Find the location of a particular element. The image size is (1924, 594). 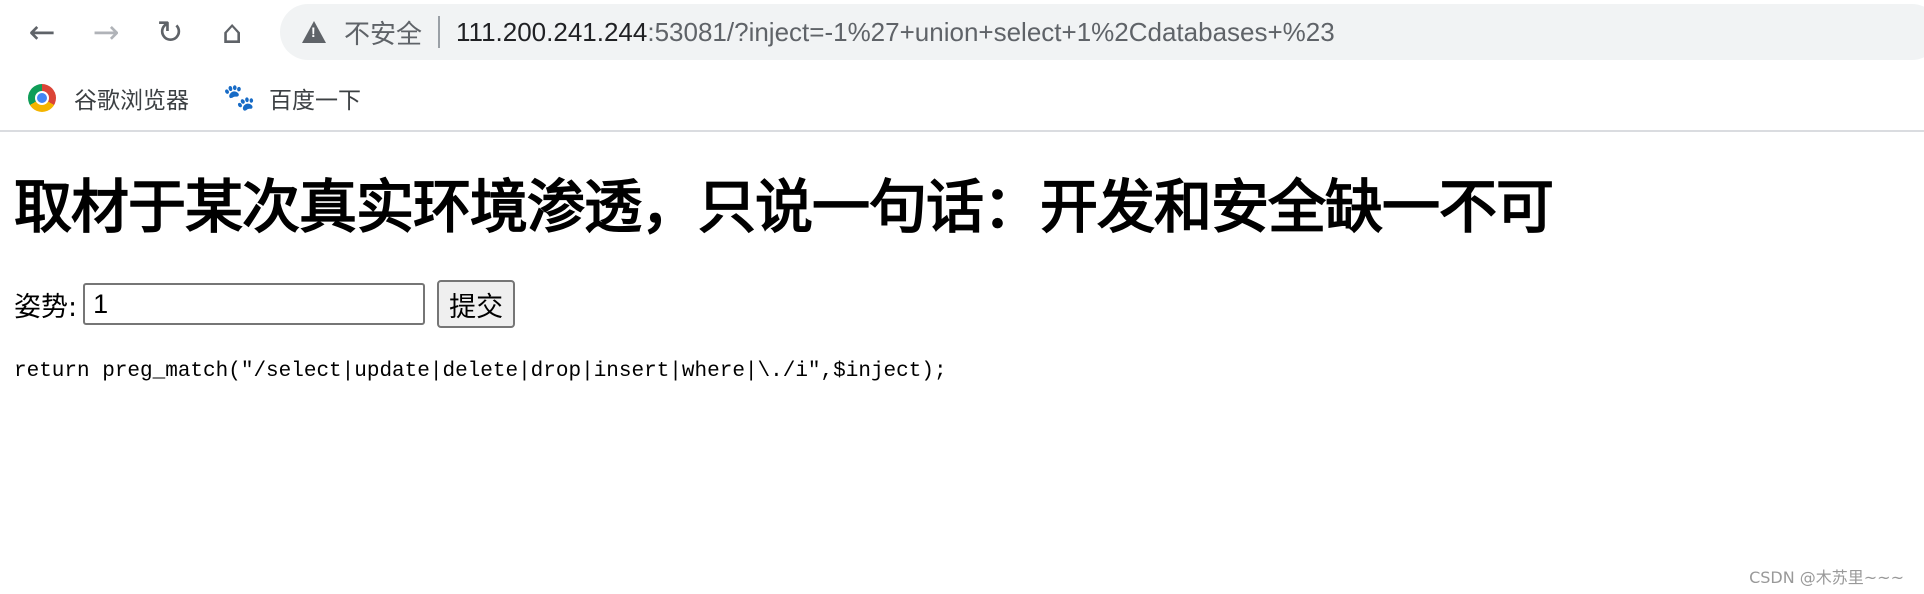

bookmark-label: 谷歌浏览器 is located at coordinates (131, 101).